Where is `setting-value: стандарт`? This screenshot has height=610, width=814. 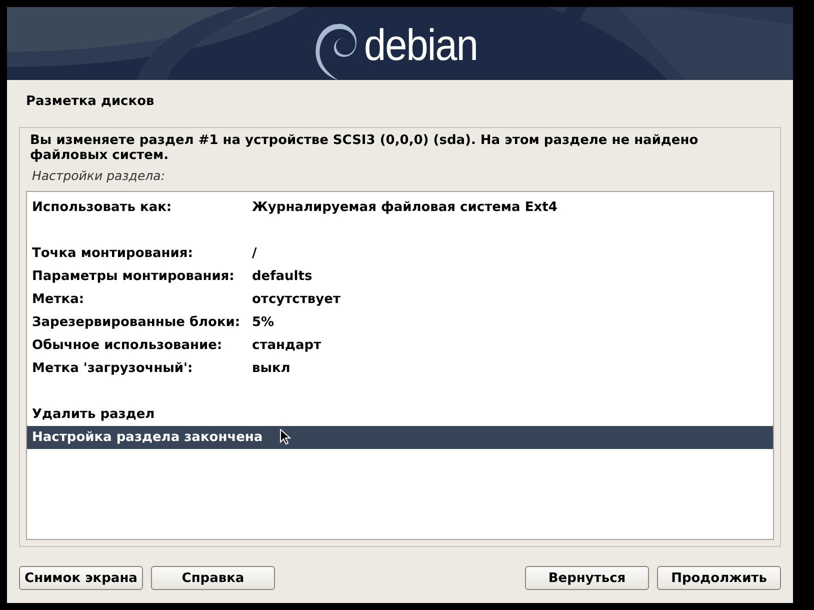 setting-value: стандарт is located at coordinates (287, 345).